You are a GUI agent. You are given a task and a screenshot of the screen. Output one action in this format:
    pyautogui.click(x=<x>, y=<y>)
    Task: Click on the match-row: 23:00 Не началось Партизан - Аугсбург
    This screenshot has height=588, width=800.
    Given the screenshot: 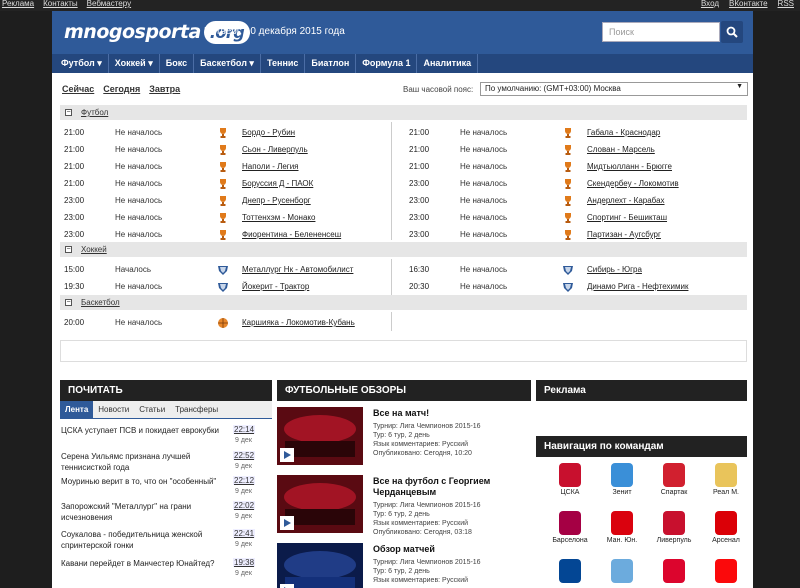 What is the action you would take?
    pyautogui.click(x=577, y=234)
    